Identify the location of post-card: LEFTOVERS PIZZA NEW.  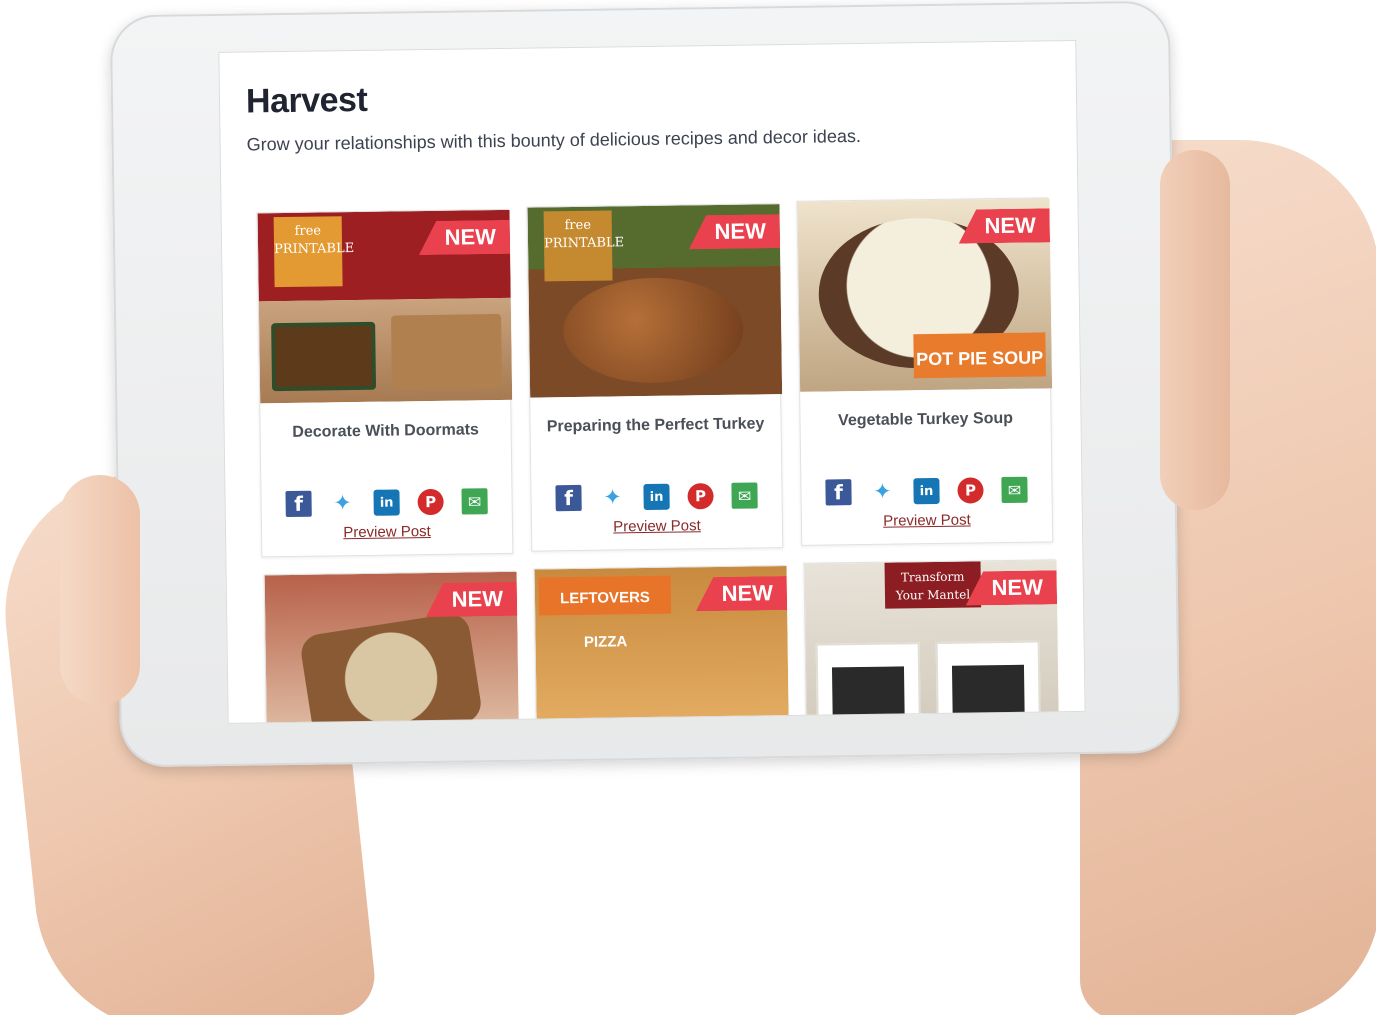
(662, 644).